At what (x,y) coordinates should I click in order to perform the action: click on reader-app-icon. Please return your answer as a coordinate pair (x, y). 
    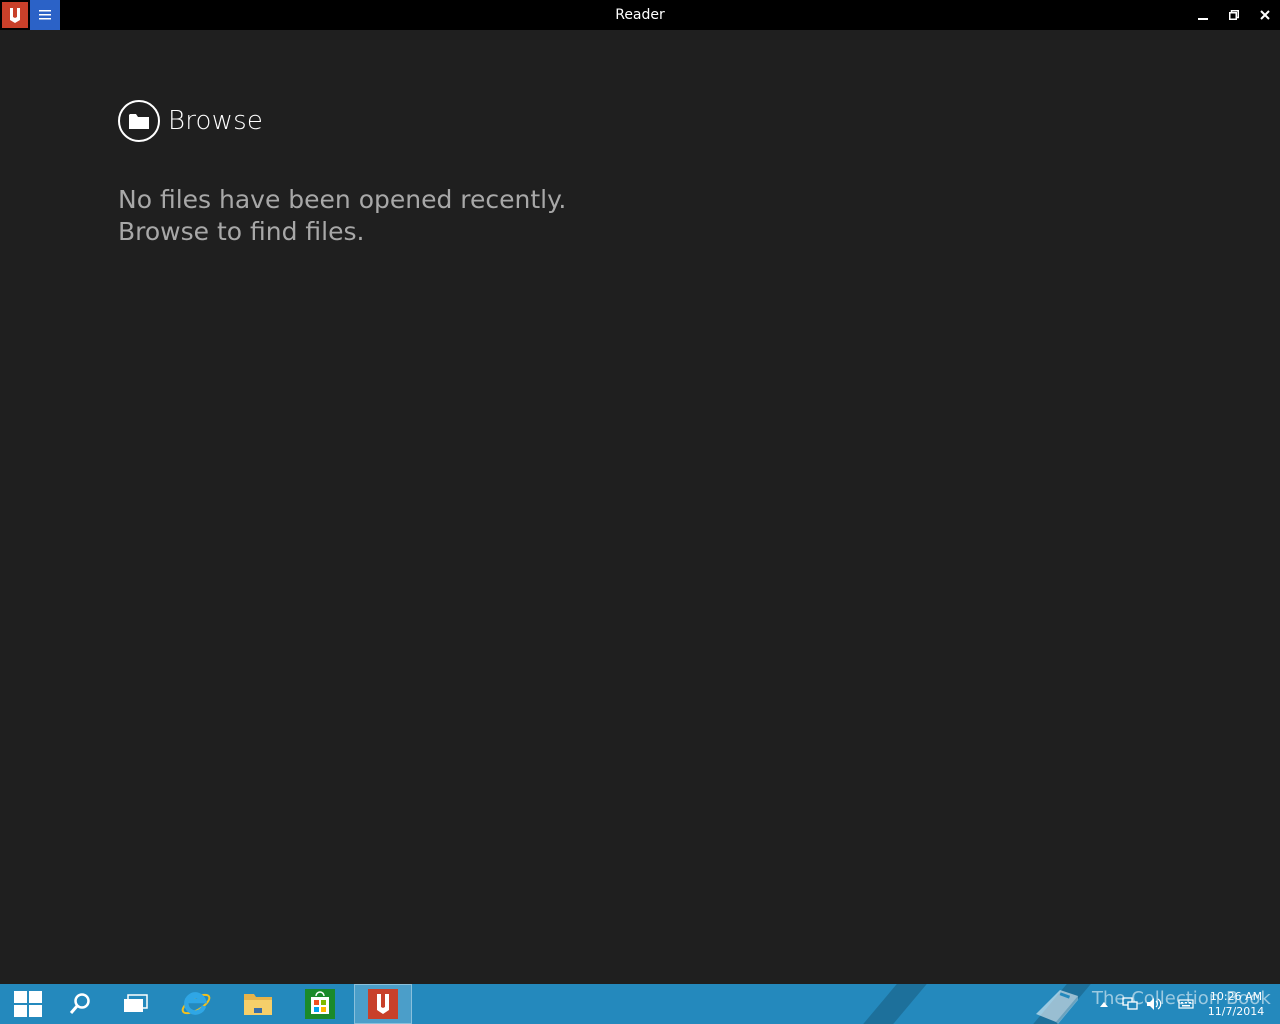
    Looking at the image, I should click on (15, 15).